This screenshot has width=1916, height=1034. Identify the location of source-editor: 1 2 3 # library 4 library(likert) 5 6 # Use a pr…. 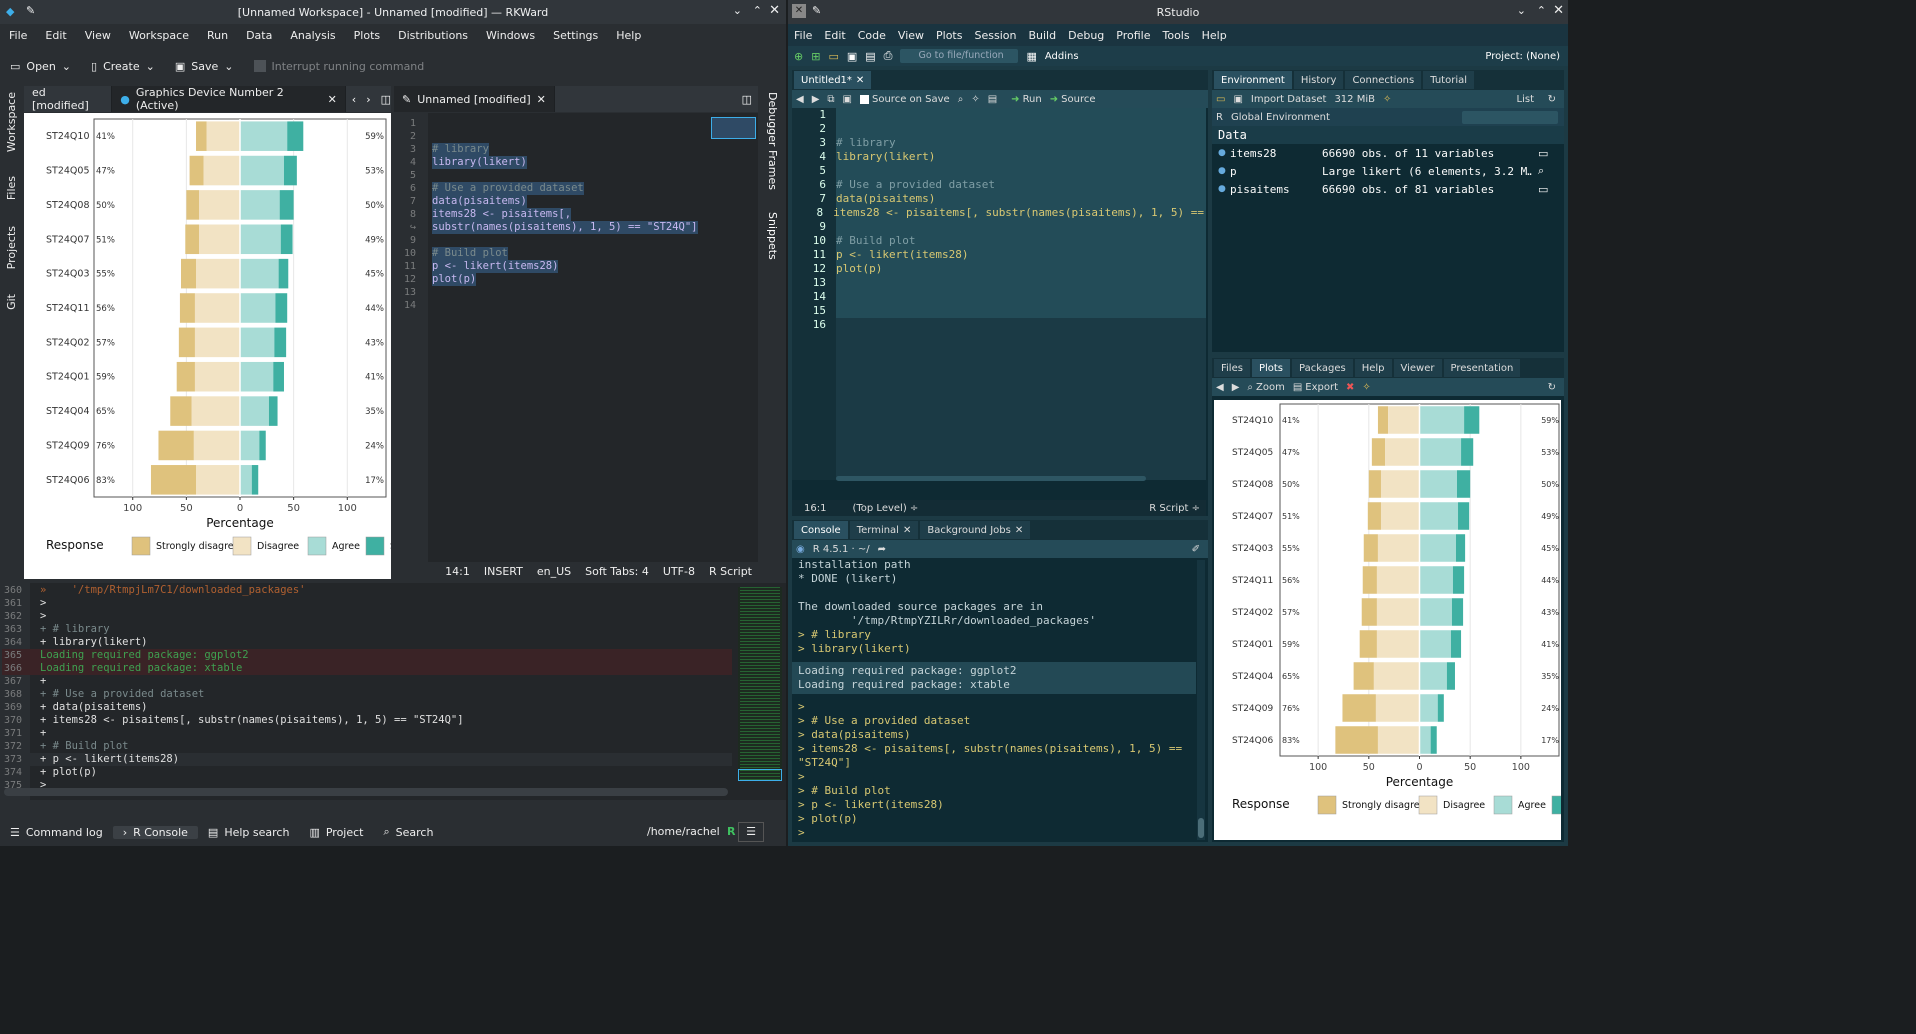
(999, 294).